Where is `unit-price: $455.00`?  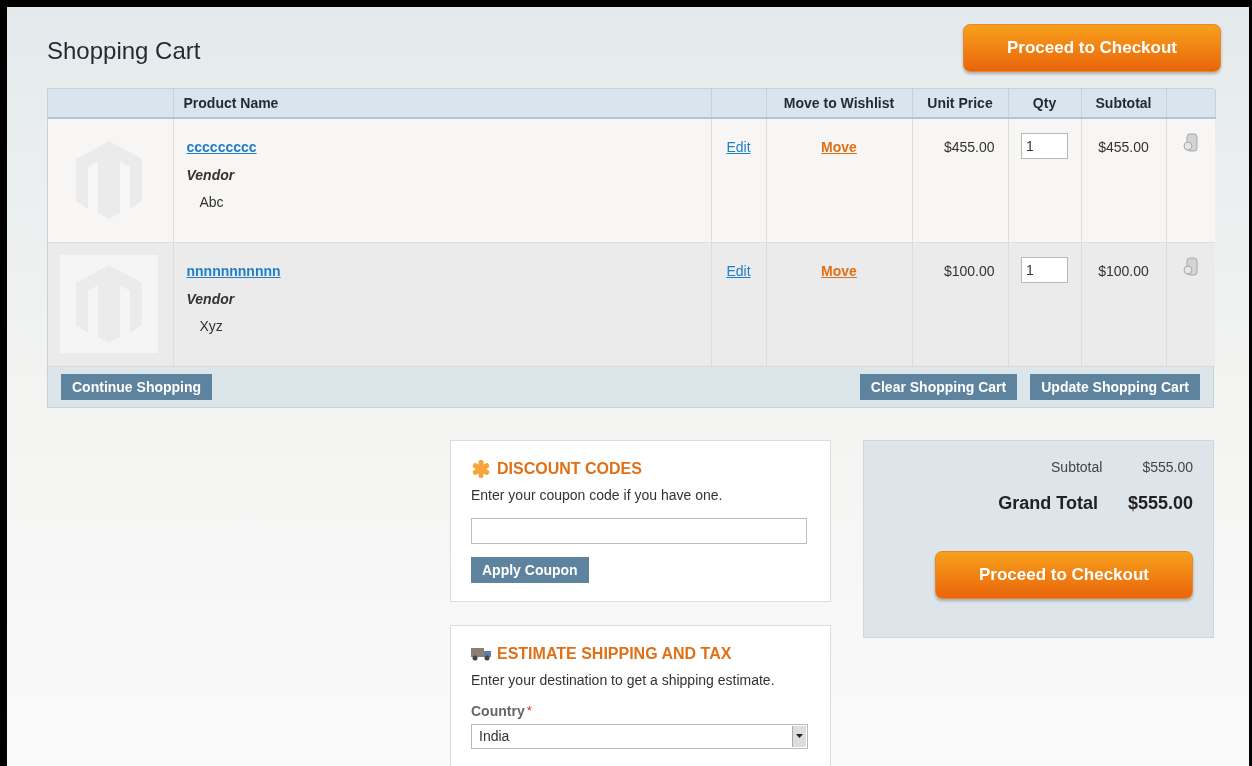
unit-price: $455.00 is located at coordinates (969, 147).